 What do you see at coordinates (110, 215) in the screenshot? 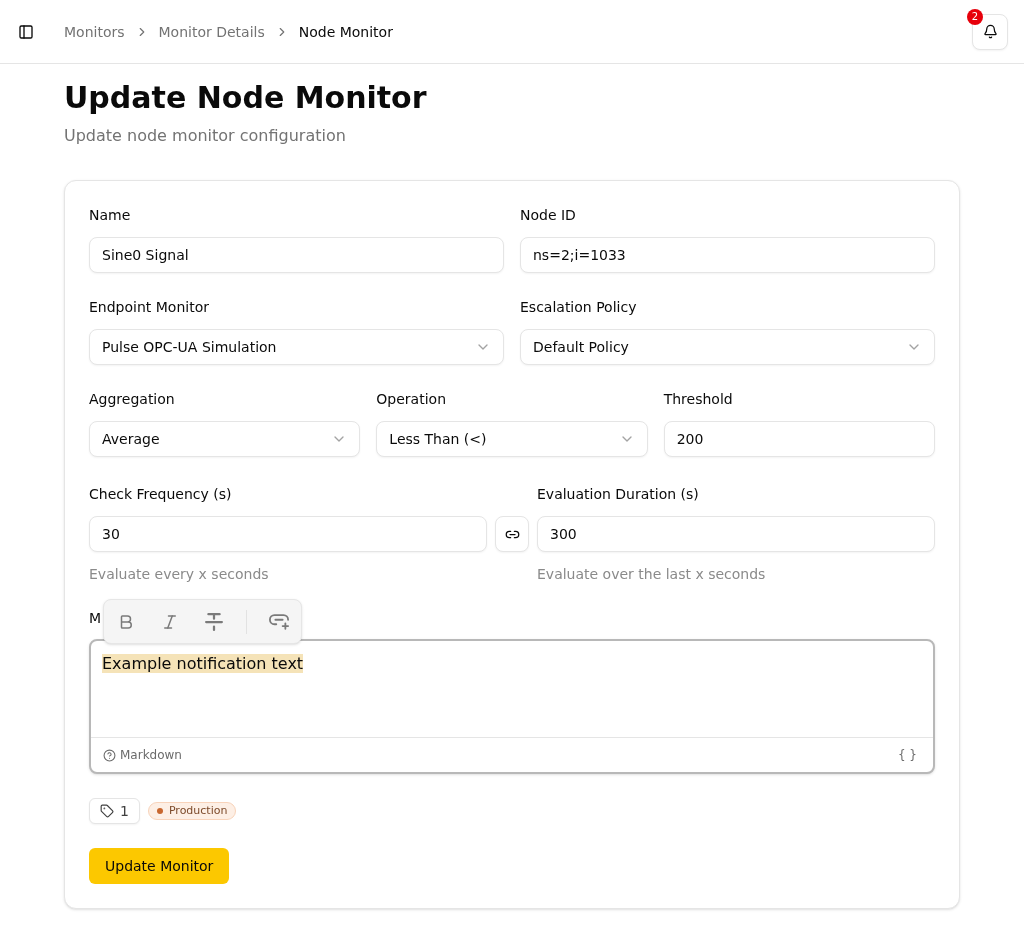
I see `field-label: Name` at bounding box center [110, 215].